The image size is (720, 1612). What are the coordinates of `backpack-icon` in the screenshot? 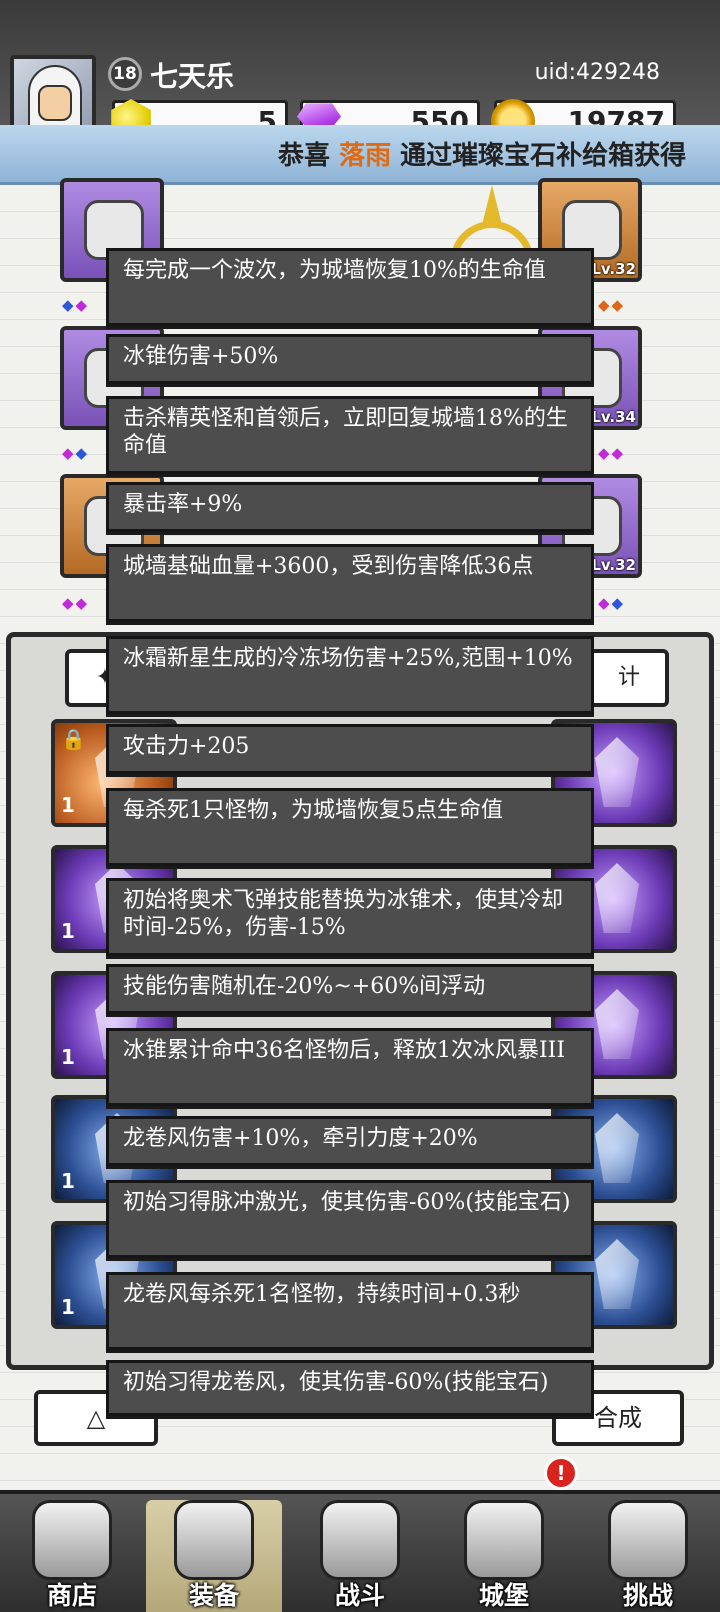 It's located at (214, 1540).